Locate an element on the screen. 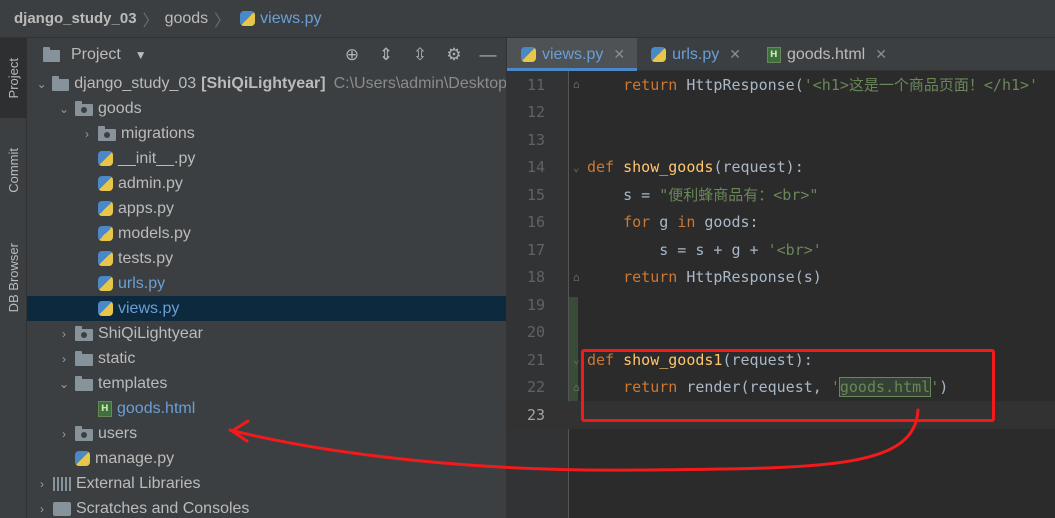  commit-tool-tab: Commit is located at coordinates (13, 170).